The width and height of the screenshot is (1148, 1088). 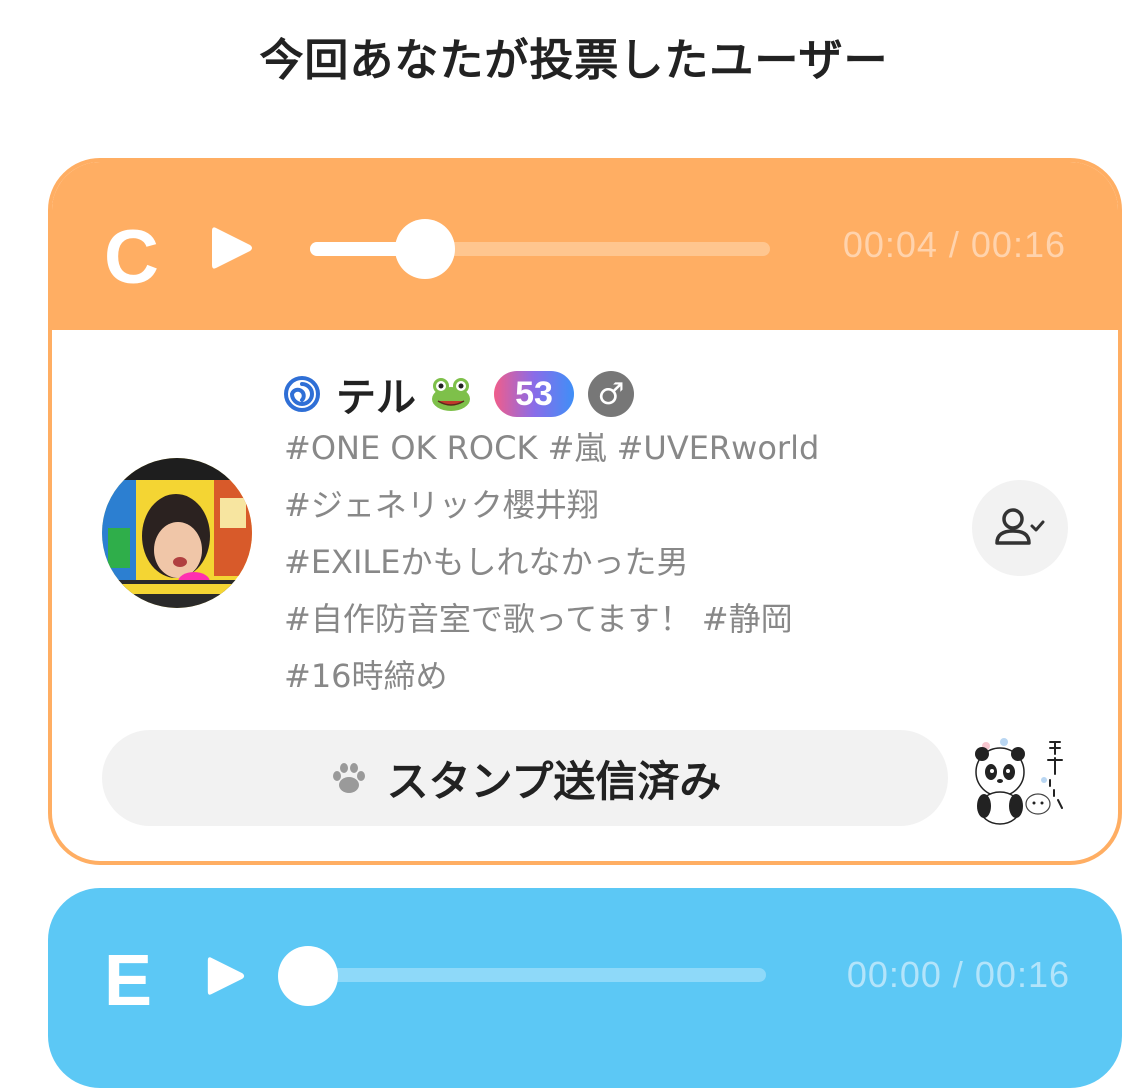 What do you see at coordinates (366, 676) in the screenshot?
I see `tag-line: #16時締め` at bounding box center [366, 676].